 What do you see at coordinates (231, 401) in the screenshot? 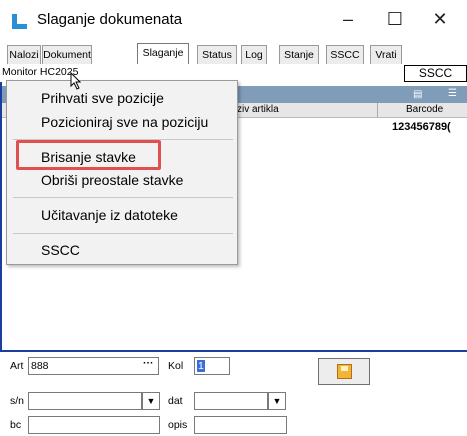
I see `dat-field` at bounding box center [231, 401].